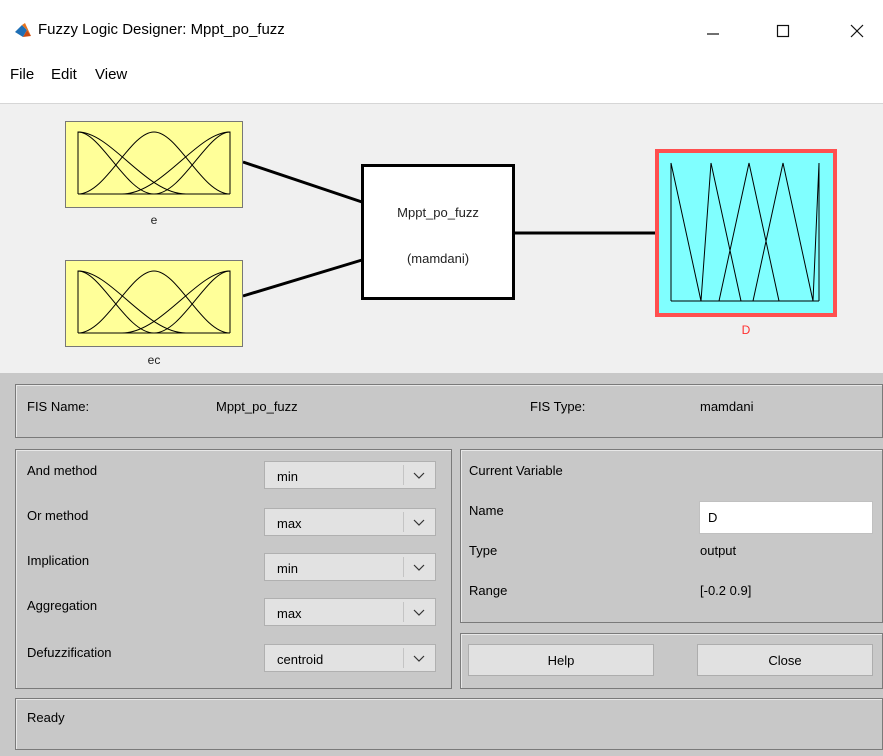 Image resolution: width=883 pixels, height=756 pixels. I want to click on fis-type-label: FIS Type:, so click(558, 406).